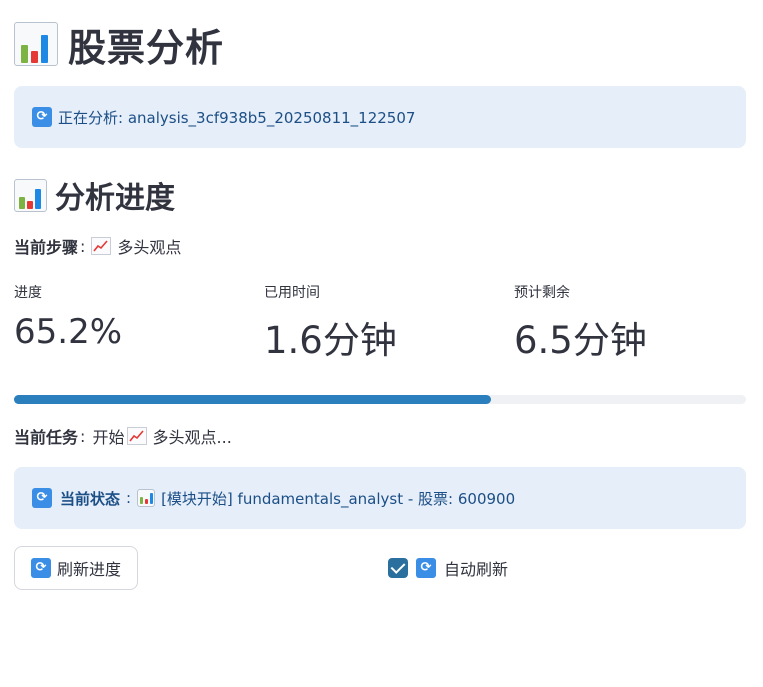 This screenshot has width=763, height=687. Describe the element at coordinates (90, 498) in the screenshot. I see `current-state-label: 当前状态` at that location.